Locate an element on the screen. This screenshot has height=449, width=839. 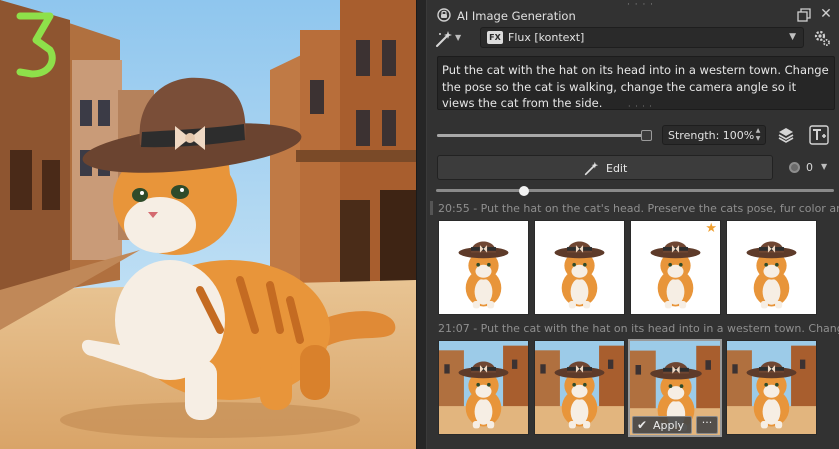
strength-slider-fill is located at coordinates (542, 135).